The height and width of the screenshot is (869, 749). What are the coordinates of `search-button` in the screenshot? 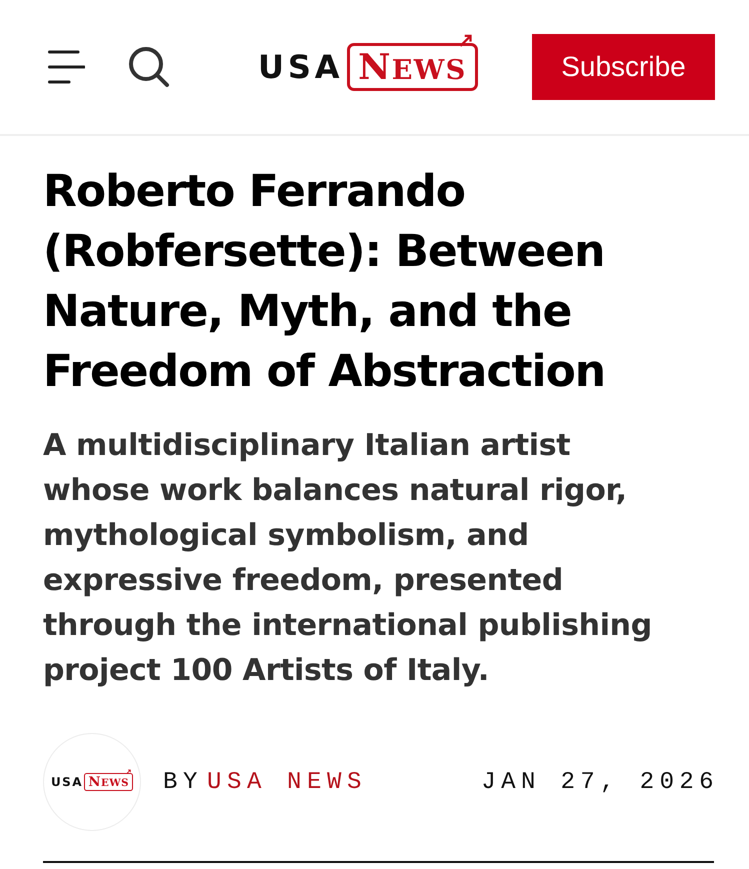 It's located at (149, 67).